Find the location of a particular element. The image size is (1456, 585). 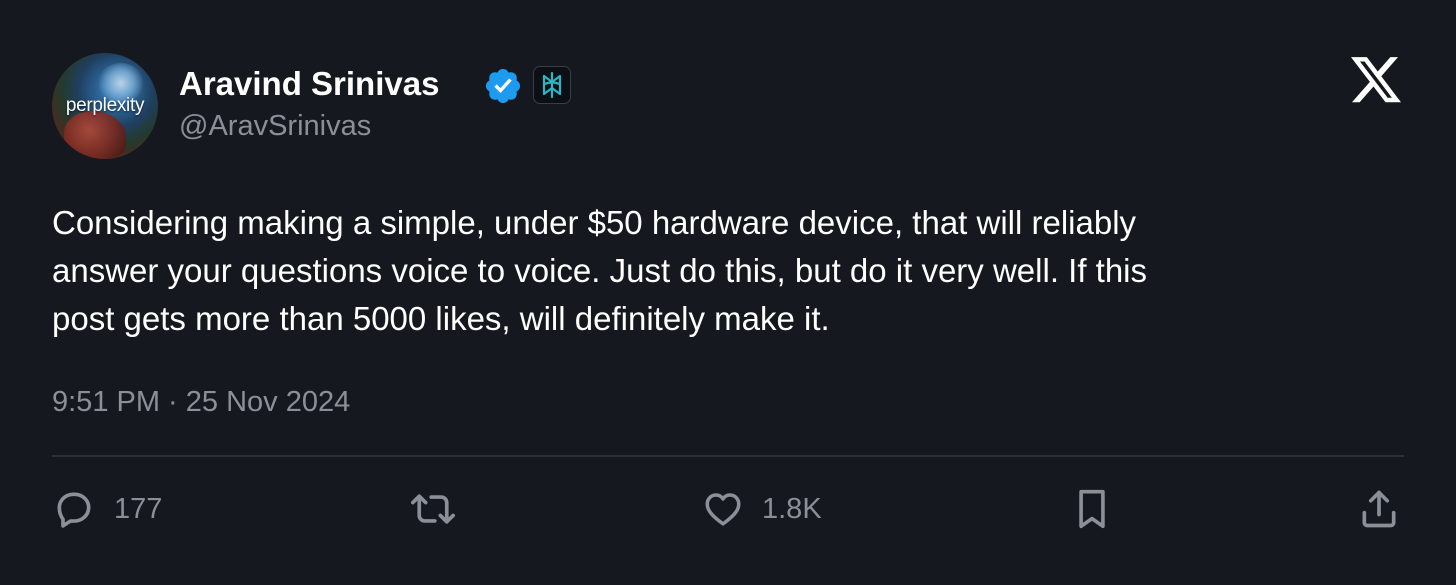

heart-icon is located at coordinates (723, 509).